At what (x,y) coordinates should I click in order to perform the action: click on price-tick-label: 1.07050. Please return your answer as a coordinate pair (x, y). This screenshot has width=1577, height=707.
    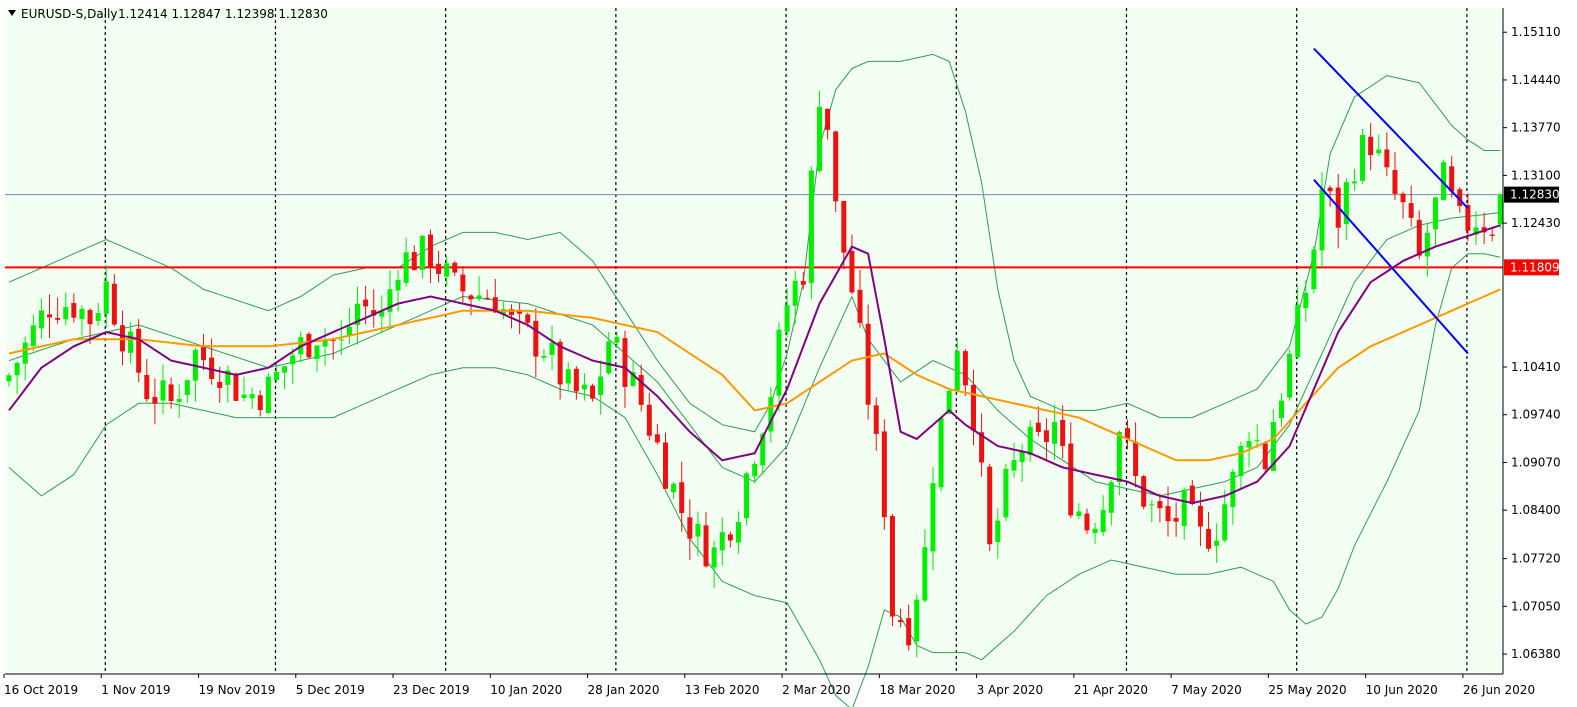
    Looking at the image, I should click on (1536, 606).